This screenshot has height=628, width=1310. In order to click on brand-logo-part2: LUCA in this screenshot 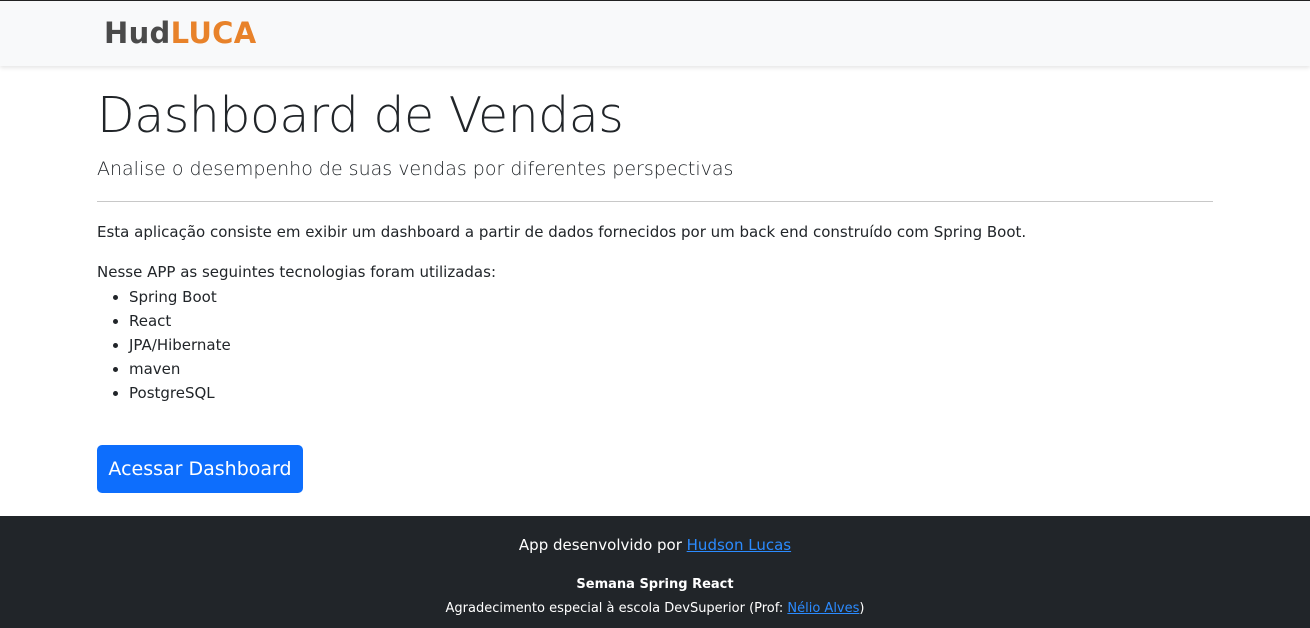, I will do `click(213, 33)`.